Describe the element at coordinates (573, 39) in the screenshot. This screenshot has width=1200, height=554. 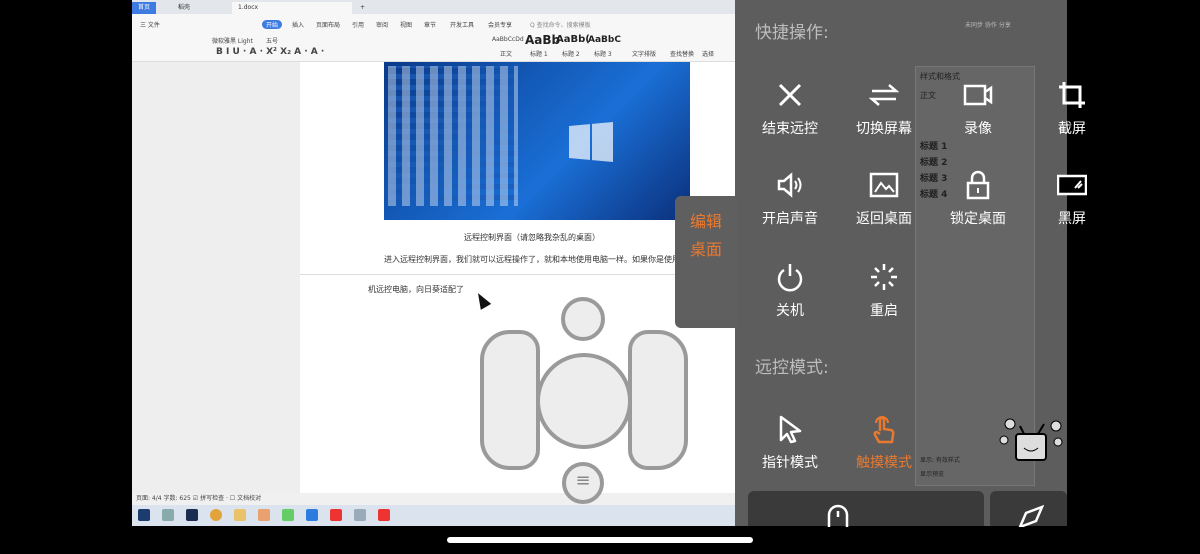
I see `style-h2: AaBb(` at that location.